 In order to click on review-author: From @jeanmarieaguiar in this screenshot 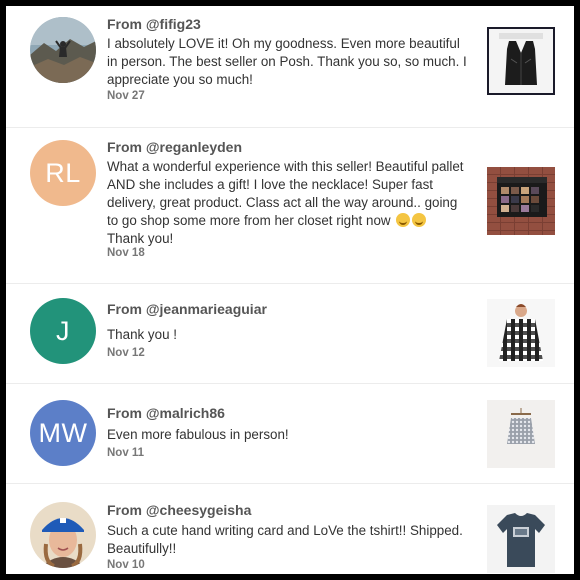, I will do `click(187, 309)`.